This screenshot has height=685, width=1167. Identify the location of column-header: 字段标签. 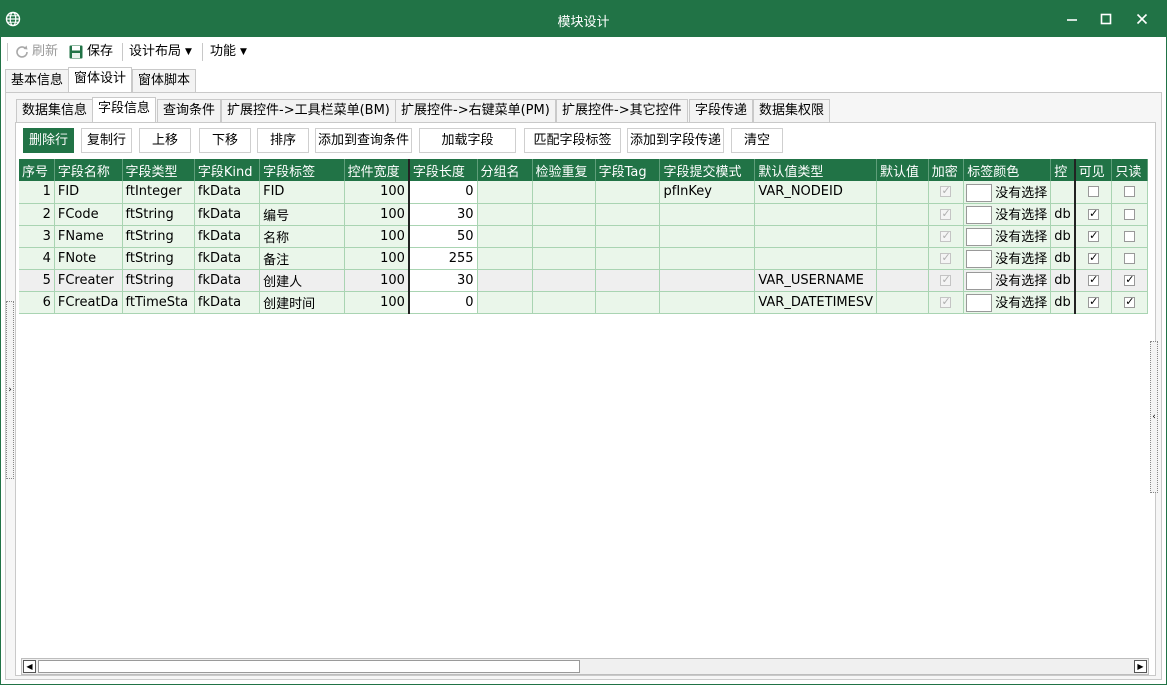
(302, 170).